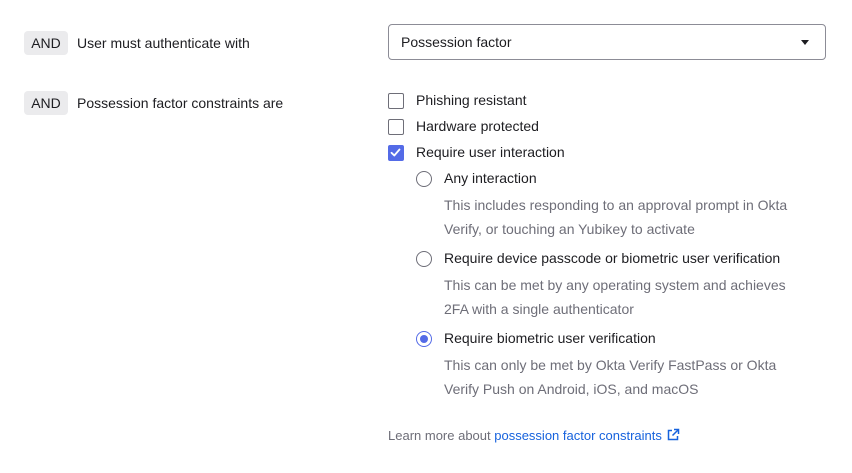  What do you see at coordinates (607, 42) in the screenshot?
I see `authenticator-select: Possession factor` at bounding box center [607, 42].